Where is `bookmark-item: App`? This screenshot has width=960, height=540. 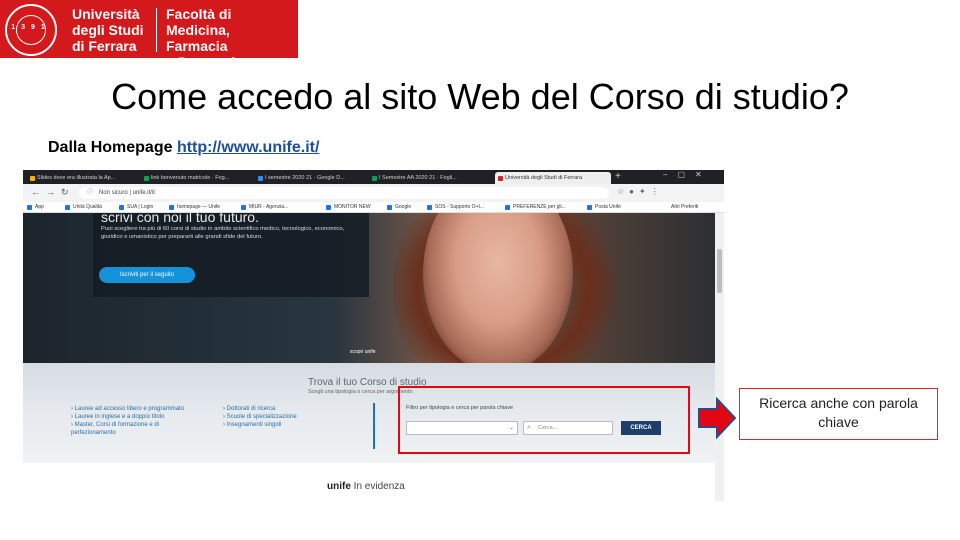
bookmark-item: App is located at coordinates (35, 207).